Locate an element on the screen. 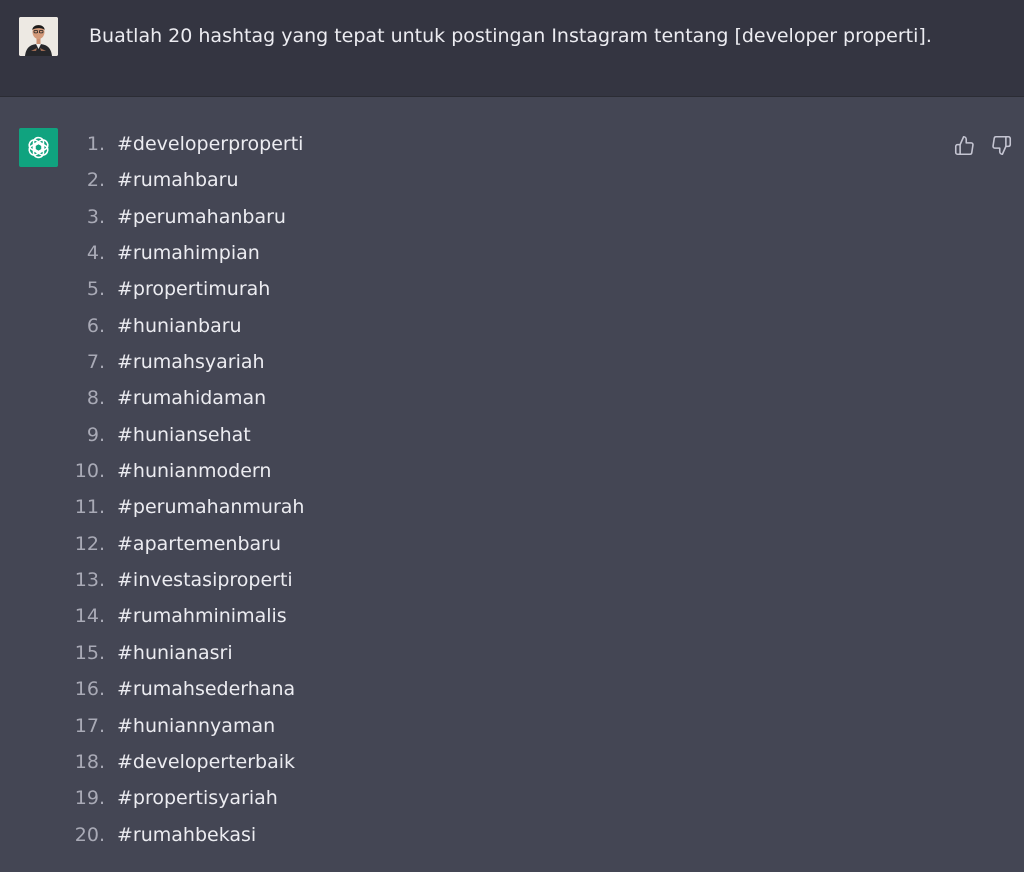  list-item-number: 6. is located at coordinates (95, 325).